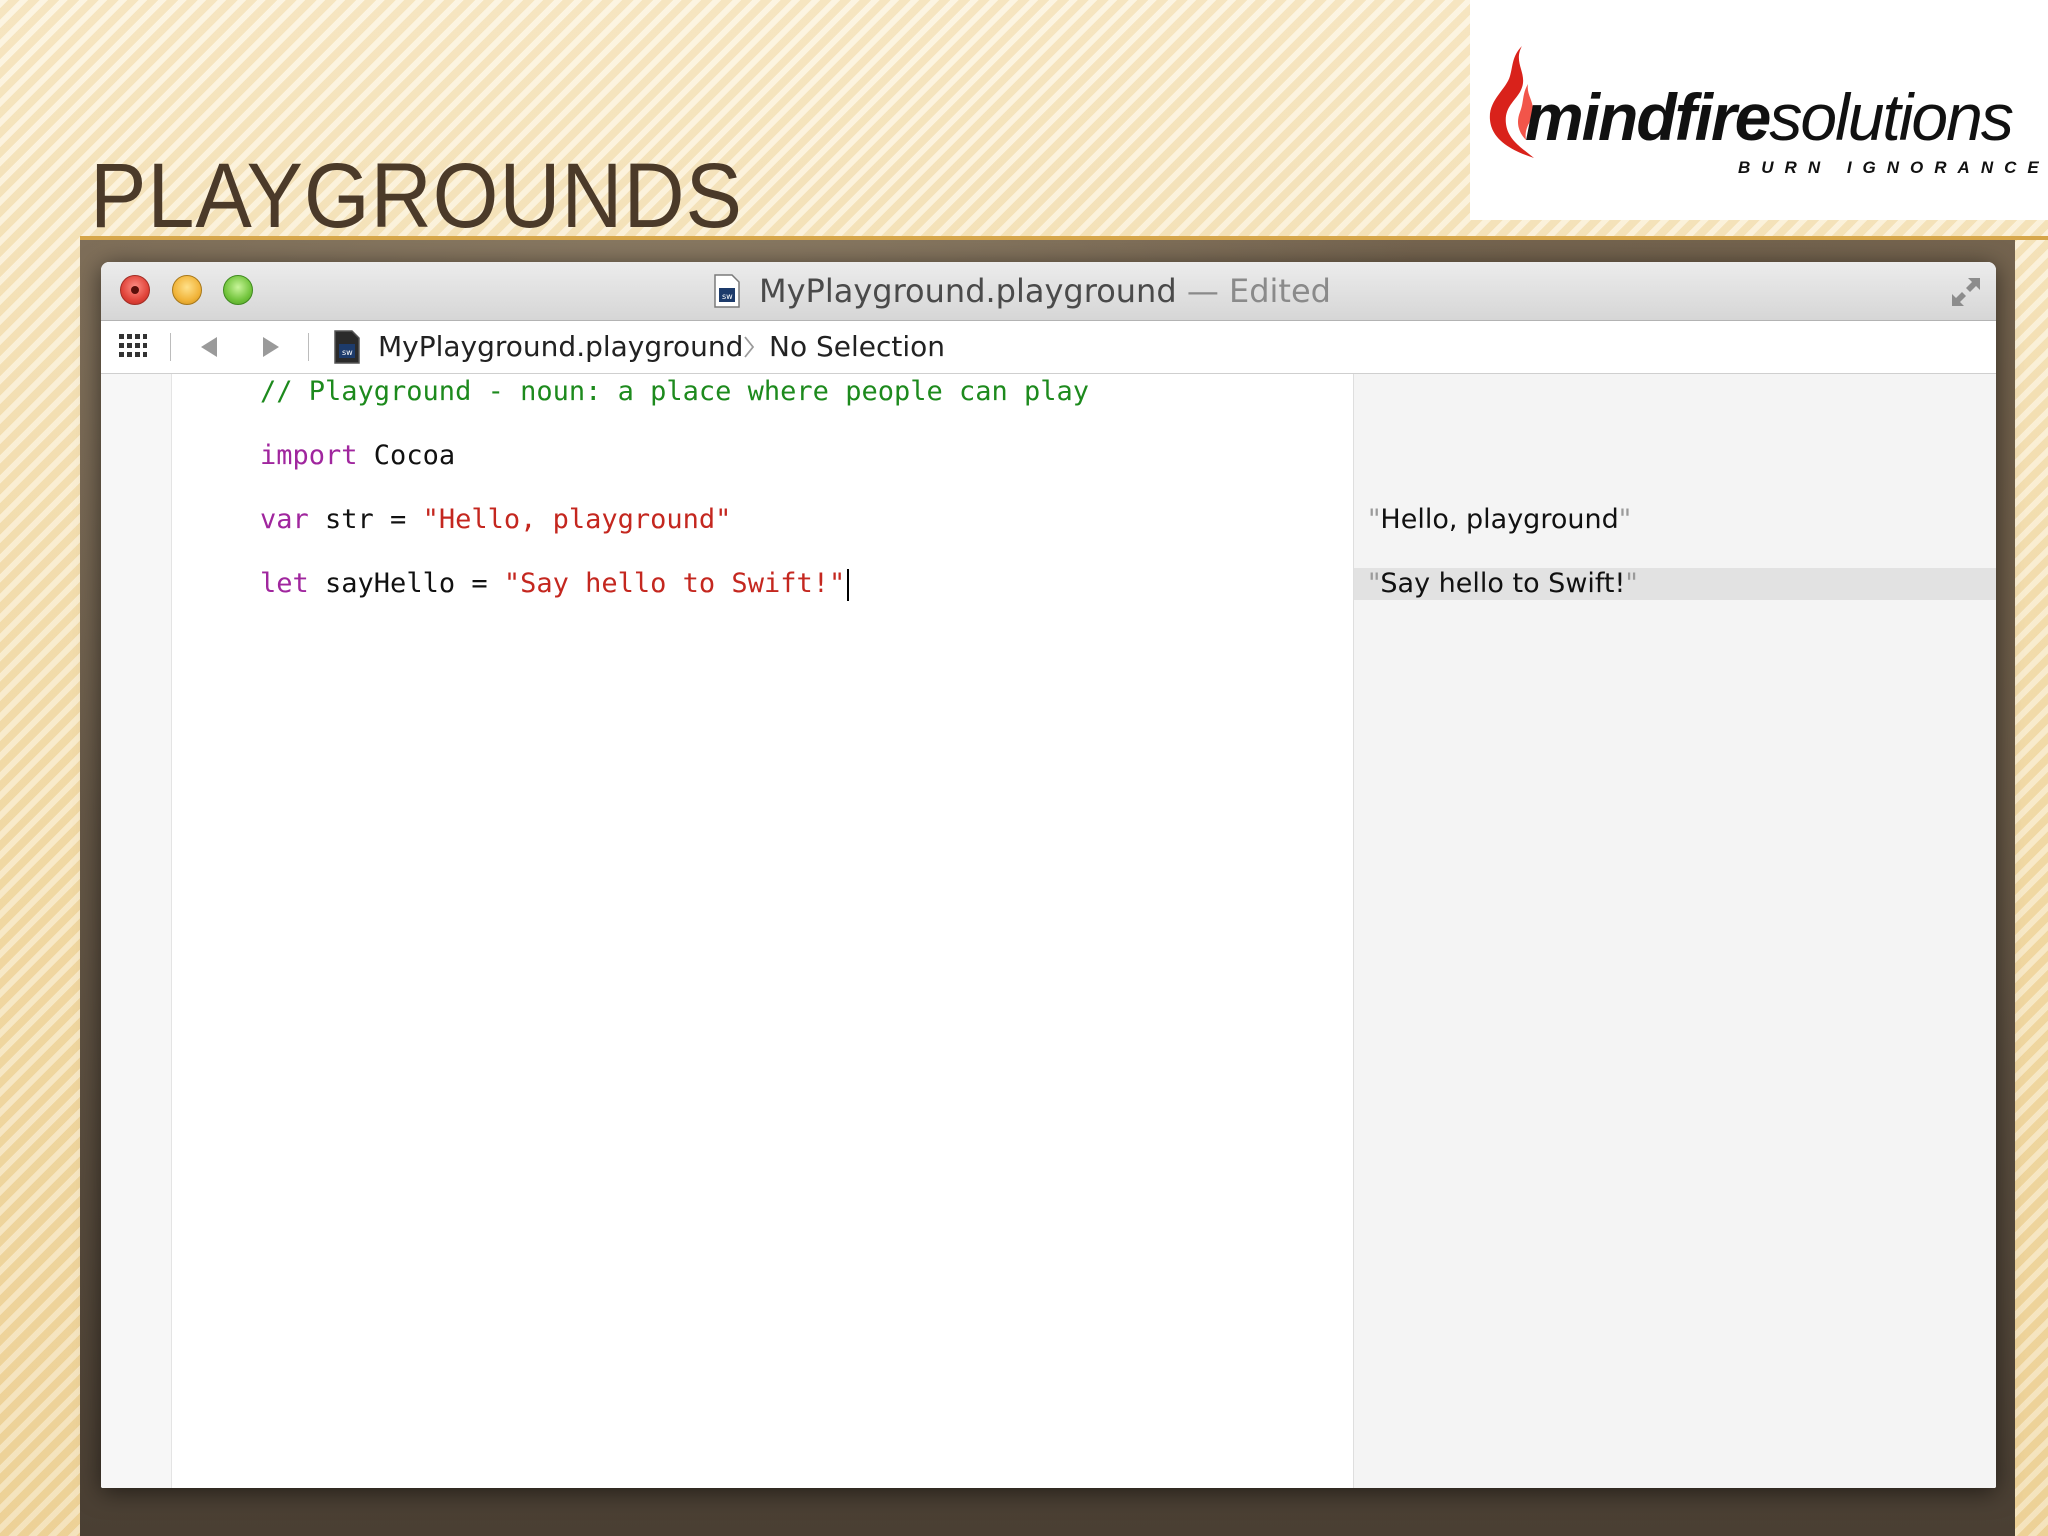 This screenshot has width=2048, height=1536. I want to click on result-value: Hello, playground, so click(1499, 519).